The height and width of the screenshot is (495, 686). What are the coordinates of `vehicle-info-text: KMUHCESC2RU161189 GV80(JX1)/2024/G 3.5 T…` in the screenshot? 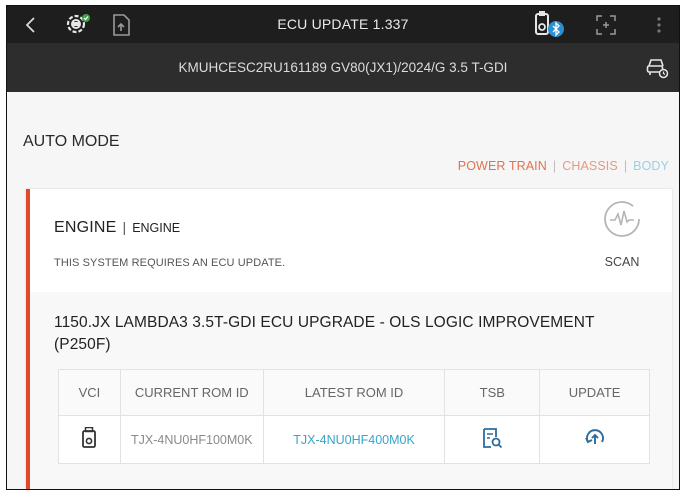 It's located at (343, 67).